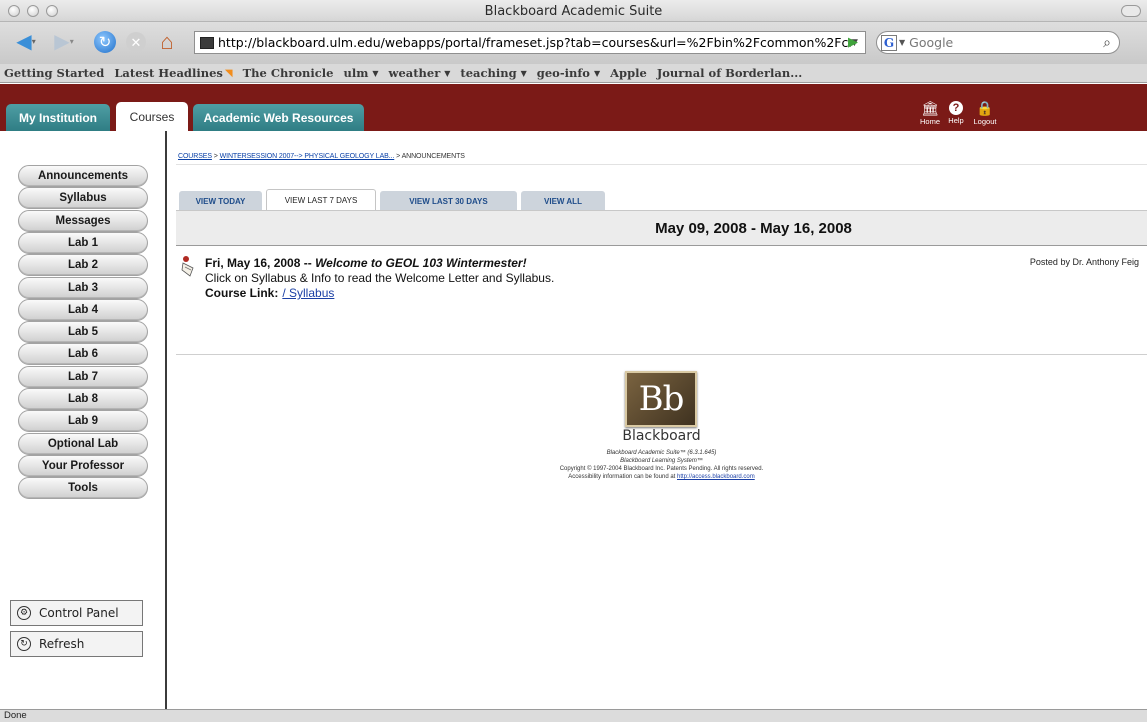  Describe the element at coordinates (448, 201) in the screenshot. I see `tab-view-last-30-days: VIEW LAST 30 DAYS` at that location.